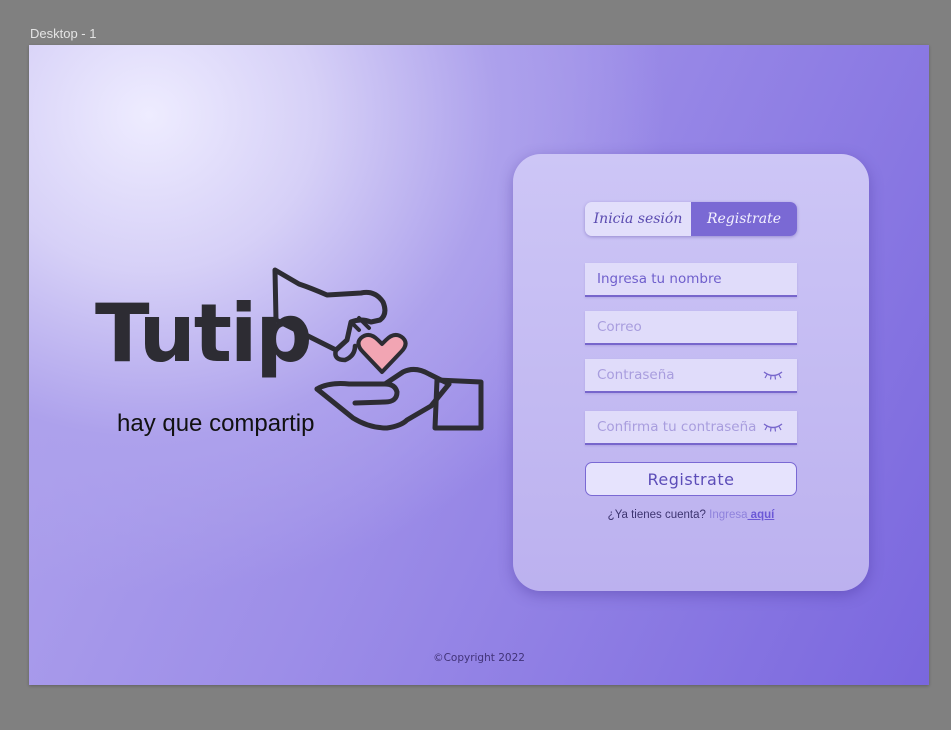  What do you see at coordinates (677, 427) in the screenshot?
I see `confirm-password-placeholder: Confirma tu contraseña` at bounding box center [677, 427].